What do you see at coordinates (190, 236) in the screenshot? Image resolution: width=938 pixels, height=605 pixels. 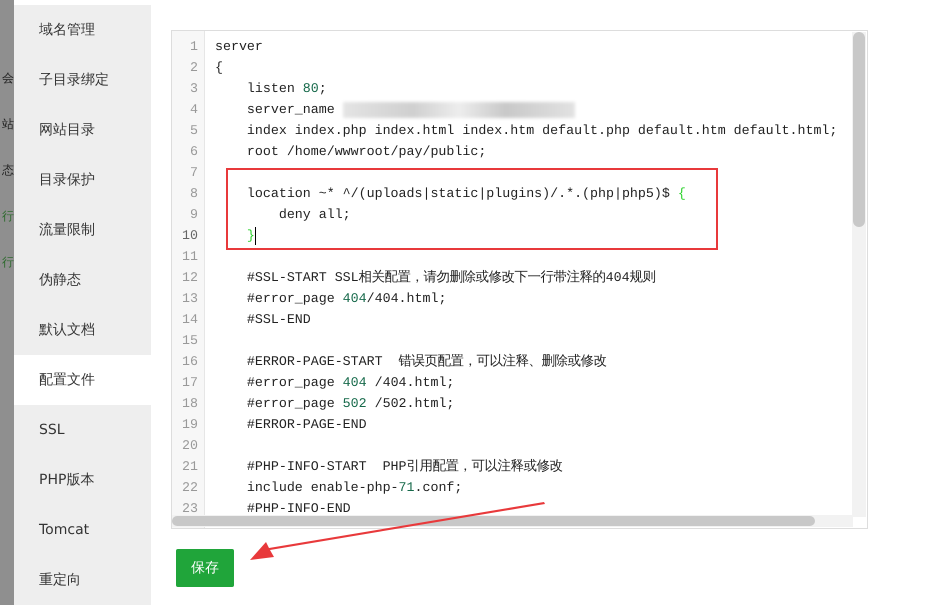 I see `line-number: 10` at bounding box center [190, 236].